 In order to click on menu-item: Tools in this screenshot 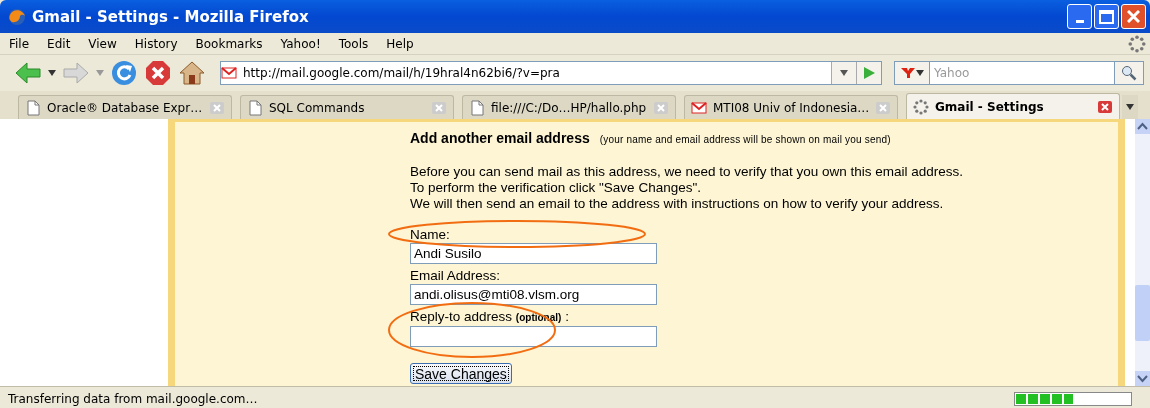, I will do `click(353, 43)`.